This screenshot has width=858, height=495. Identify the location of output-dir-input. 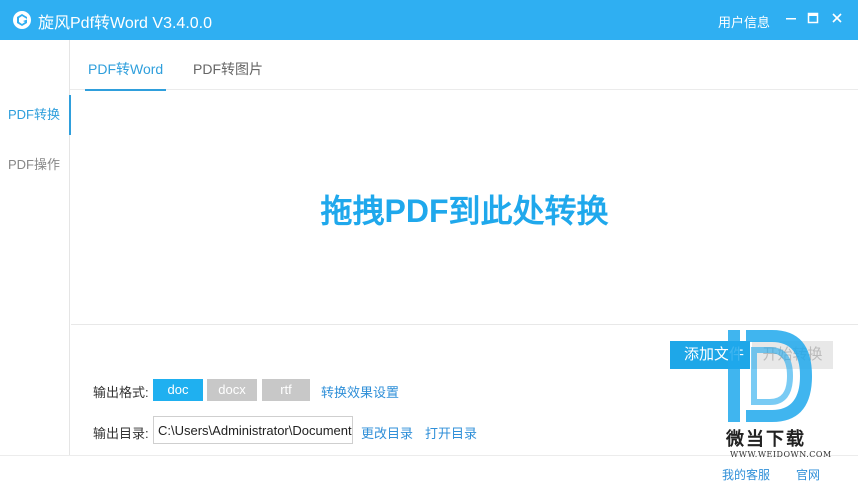
(253, 430).